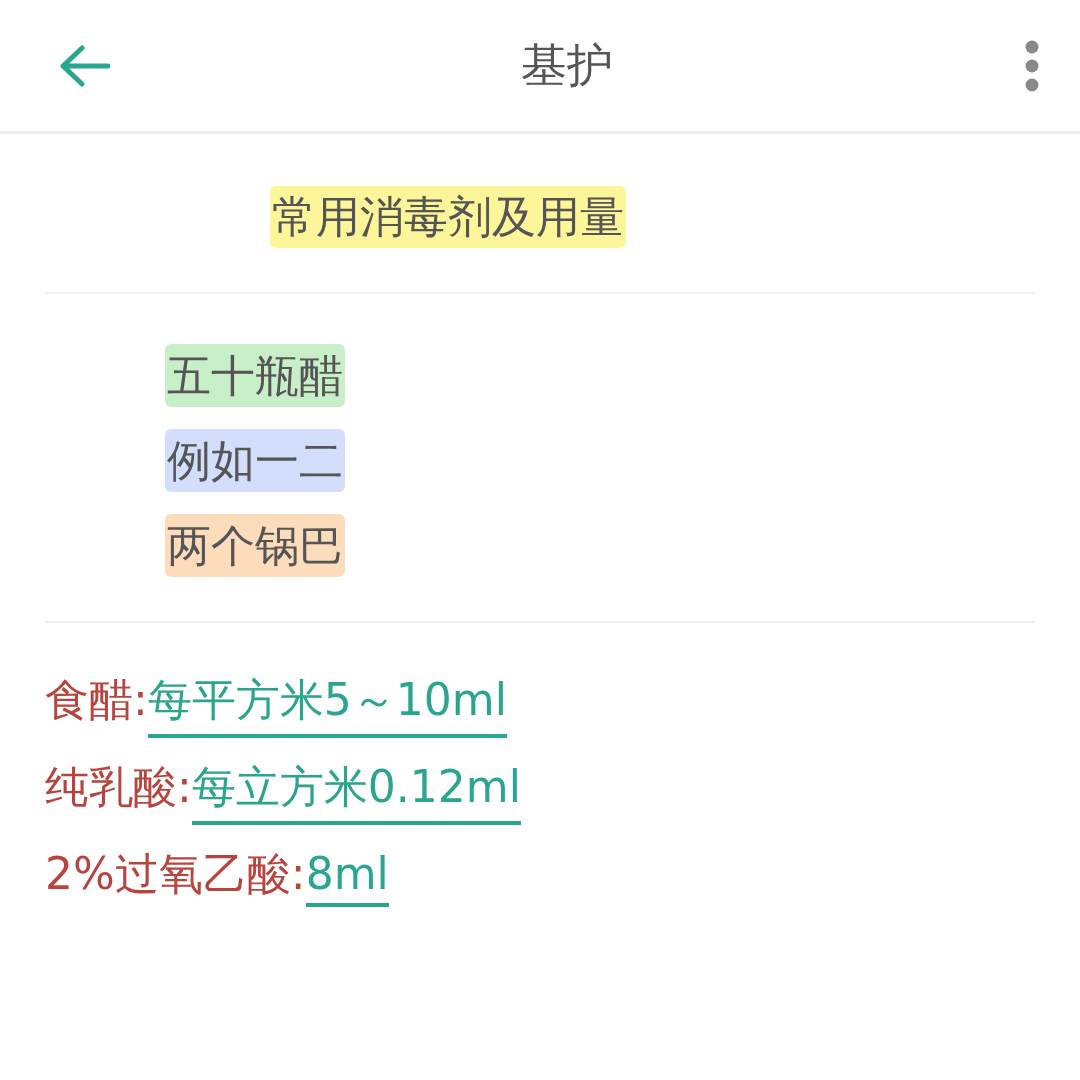  Describe the element at coordinates (118, 787) in the screenshot. I see `disinfectant-name: 纯乳酸:` at that location.